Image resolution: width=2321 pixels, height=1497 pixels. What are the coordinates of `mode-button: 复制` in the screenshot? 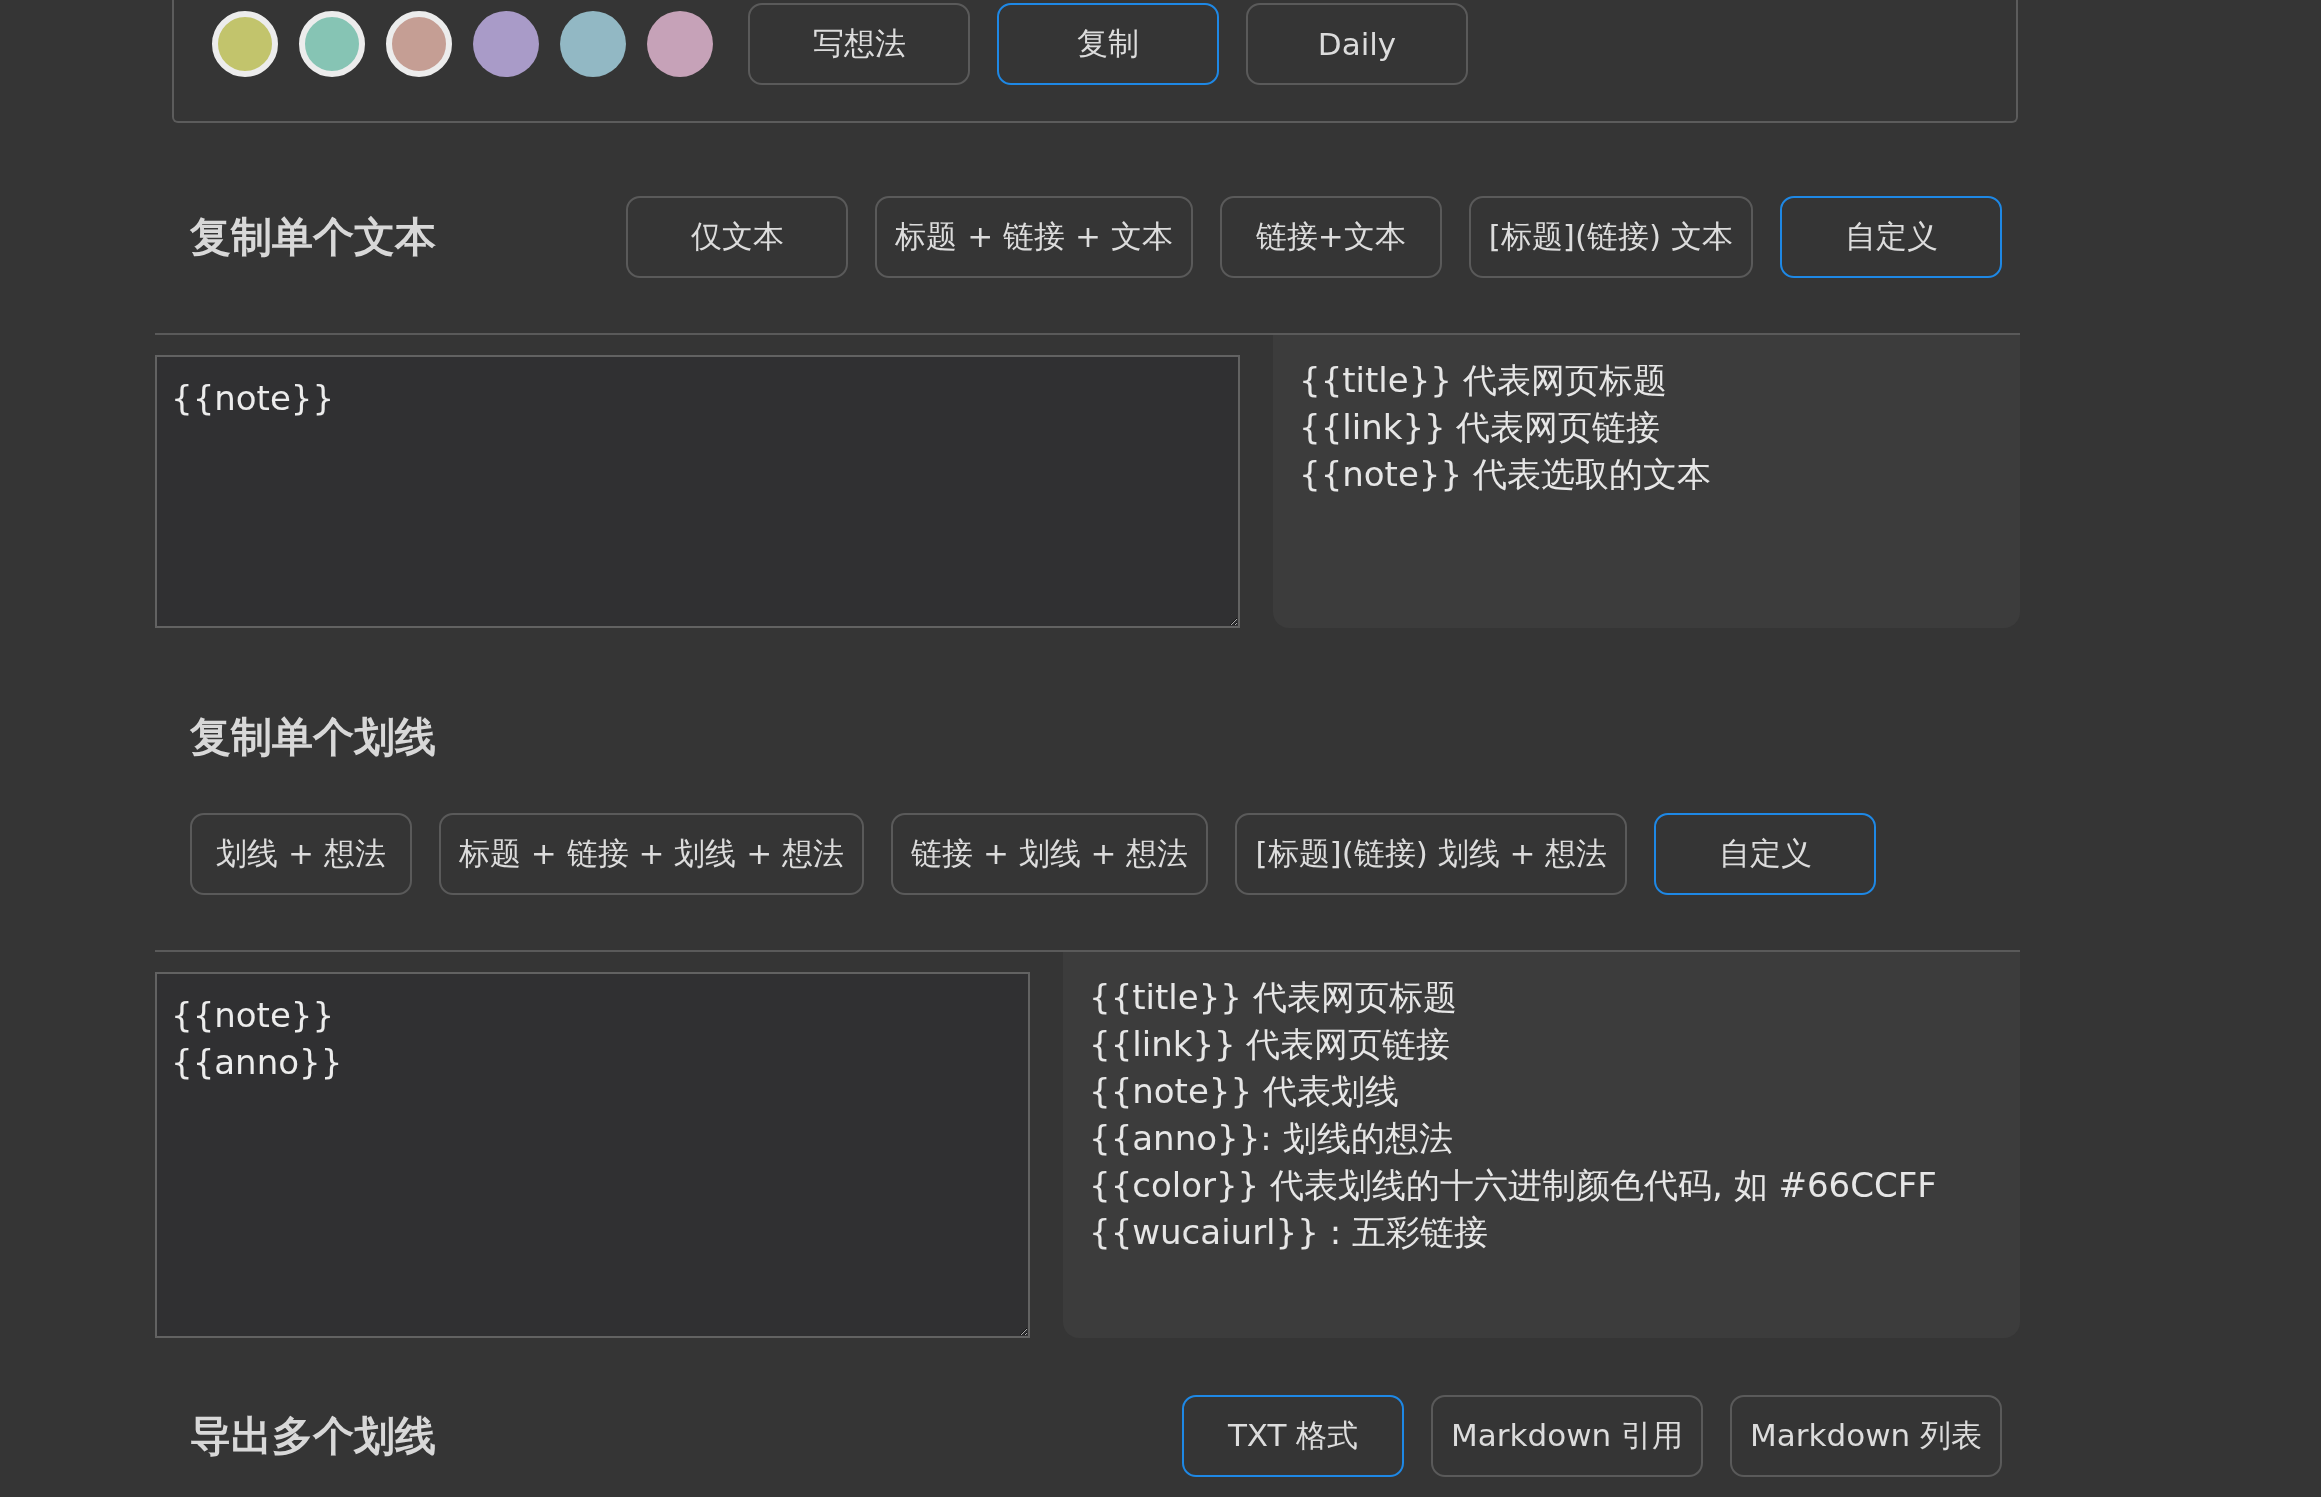 It's located at (1108, 44).